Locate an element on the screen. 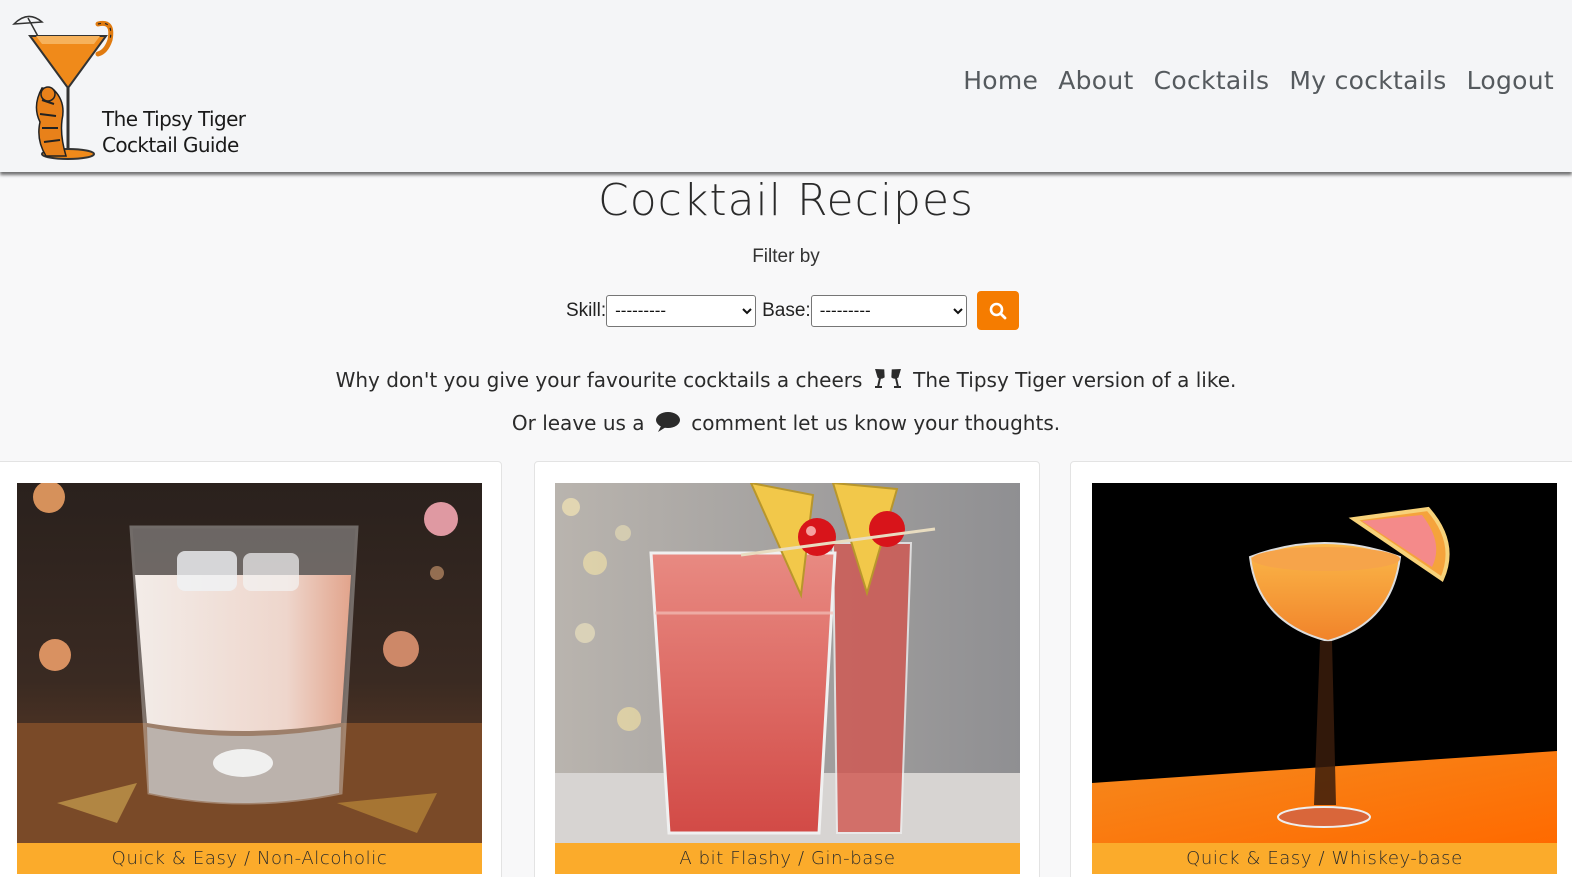 The width and height of the screenshot is (1572, 877). comment-bubble-icon is located at coordinates (668, 426).